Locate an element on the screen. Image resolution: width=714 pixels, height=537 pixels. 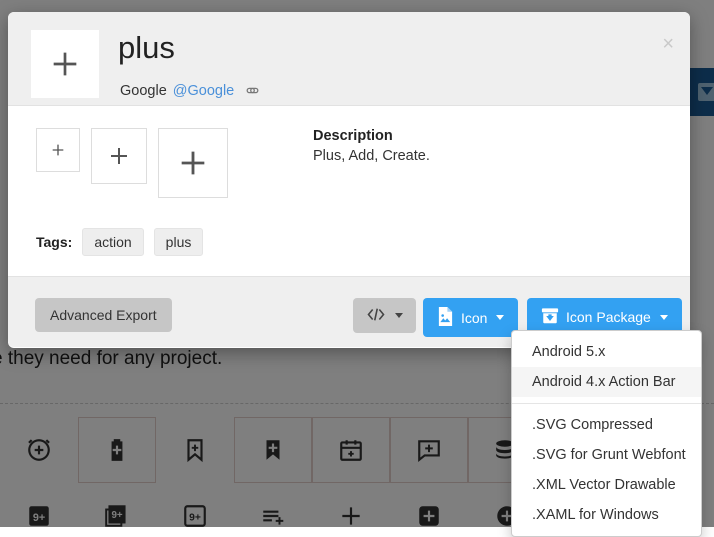
dropdown-item-xml-vector-drawable: .XML Vector Drawable is located at coordinates (606, 485).